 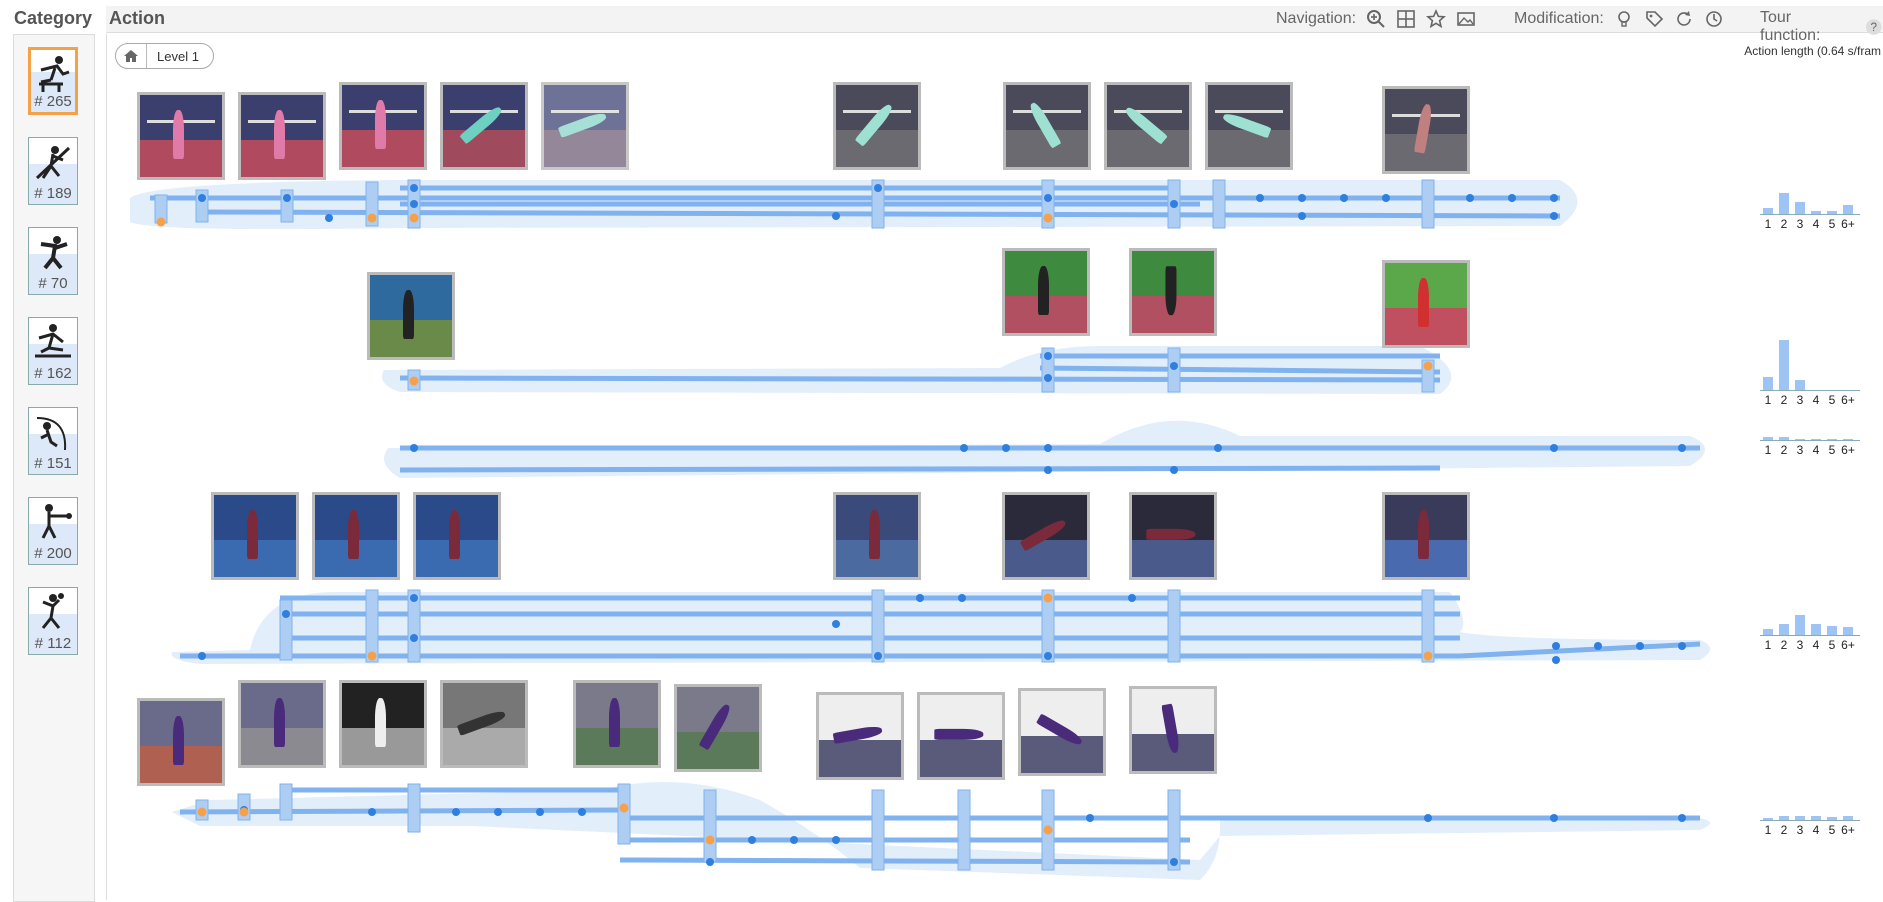 I want to click on length-histogram: 1 2 3 4 5 6+, so click(x=1810, y=441).